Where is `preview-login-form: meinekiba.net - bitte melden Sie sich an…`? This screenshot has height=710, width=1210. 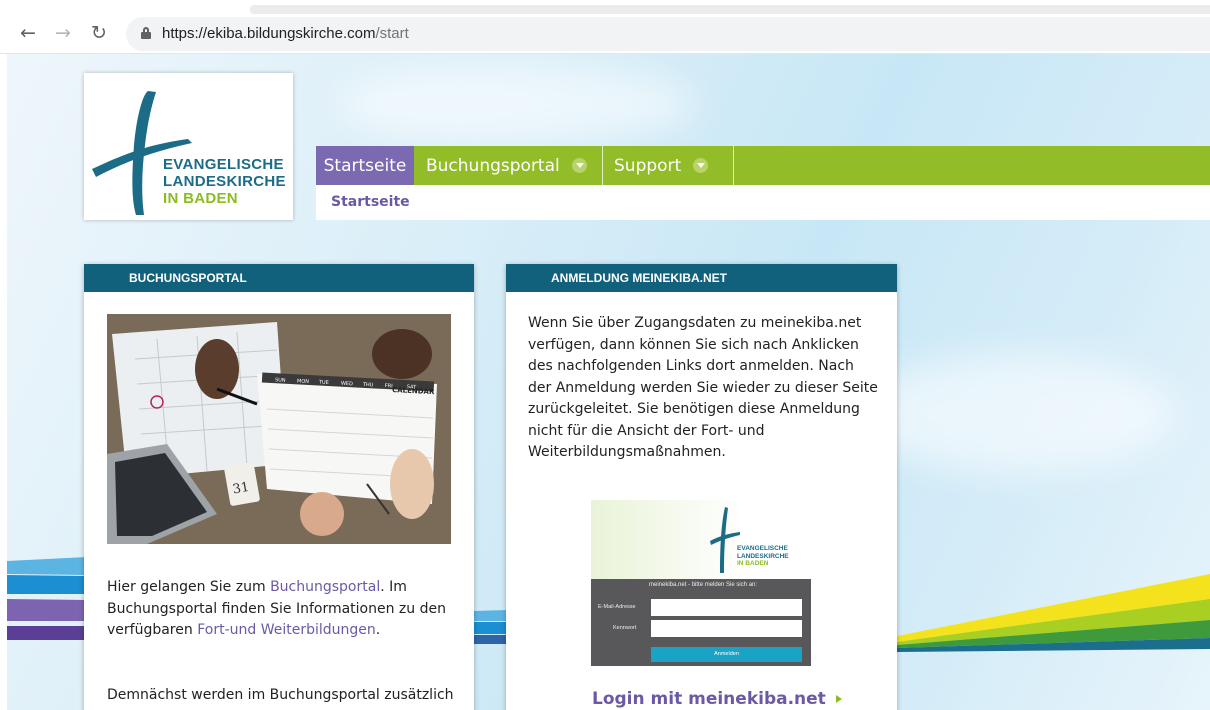
preview-login-form: meinekiba.net - bitte melden Sie sich an… is located at coordinates (701, 622).